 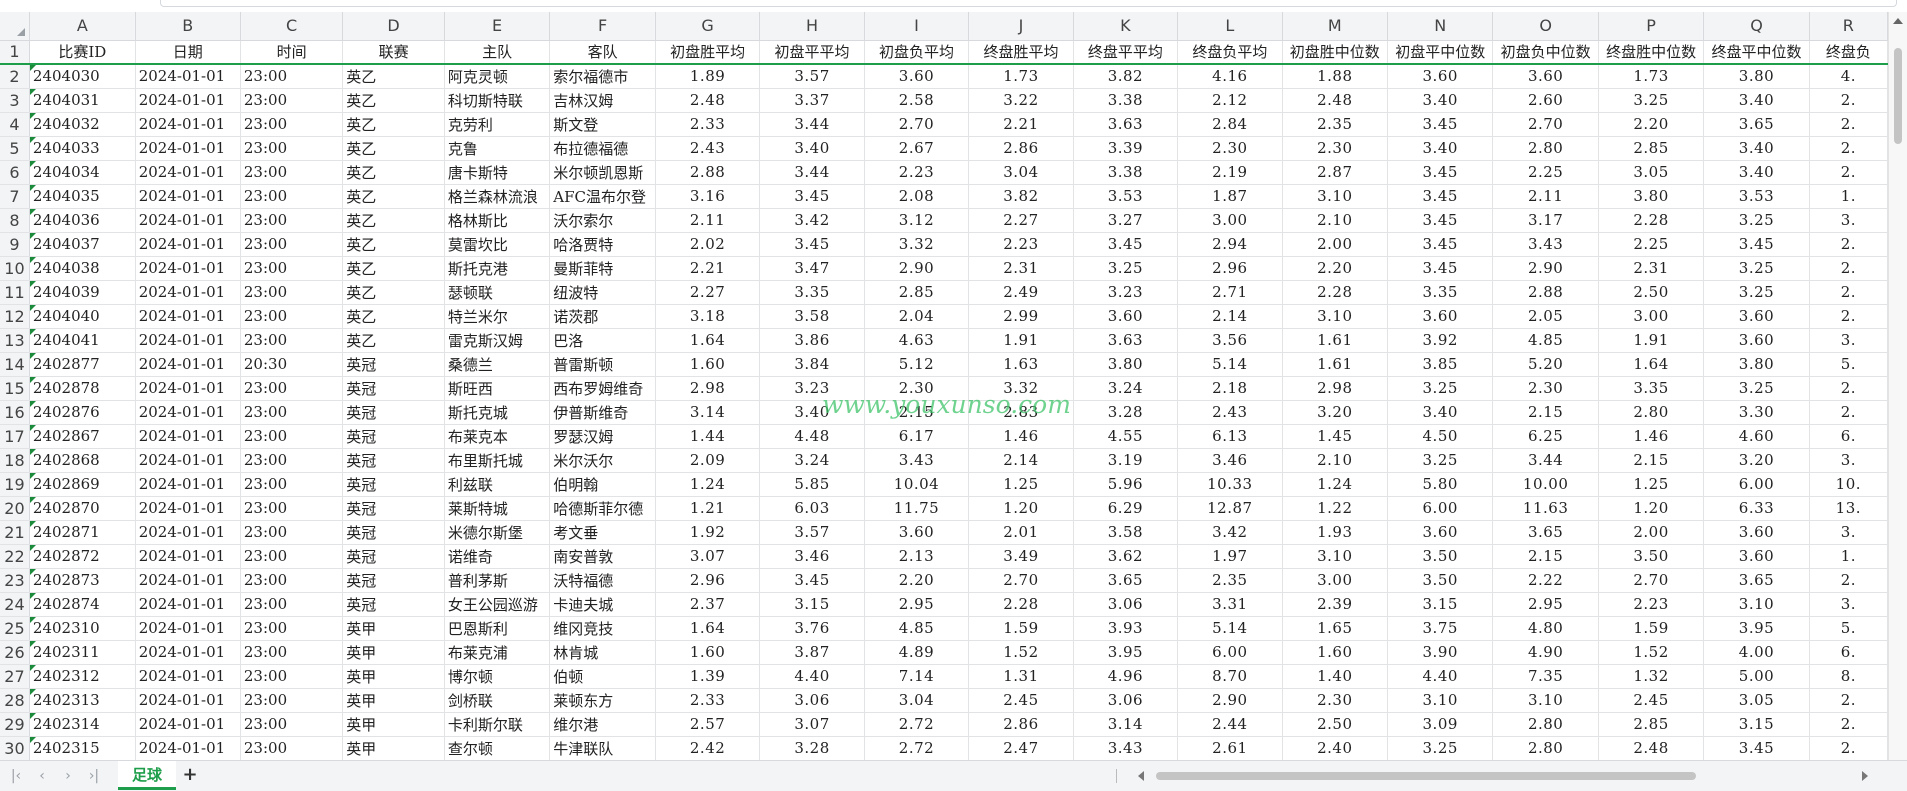 What do you see at coordinates (82, 172) in the screenshot?
I see `table-cell: 2404034` at bounding box center [82, 172].